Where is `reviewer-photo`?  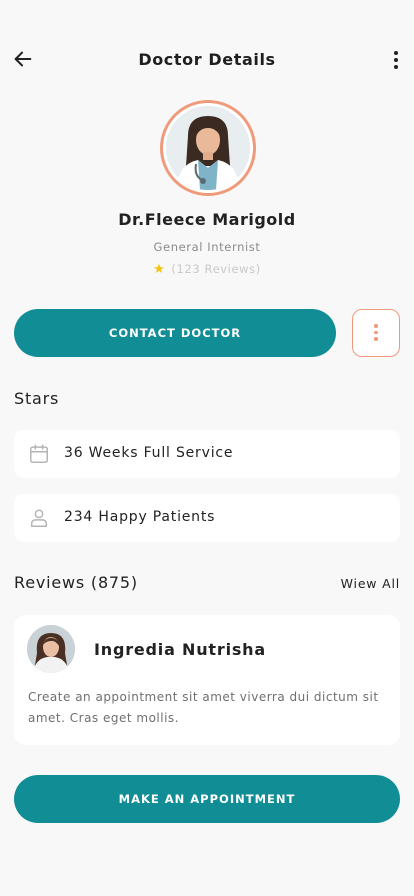 reviewer-photo is located at coordinates (51, 649).